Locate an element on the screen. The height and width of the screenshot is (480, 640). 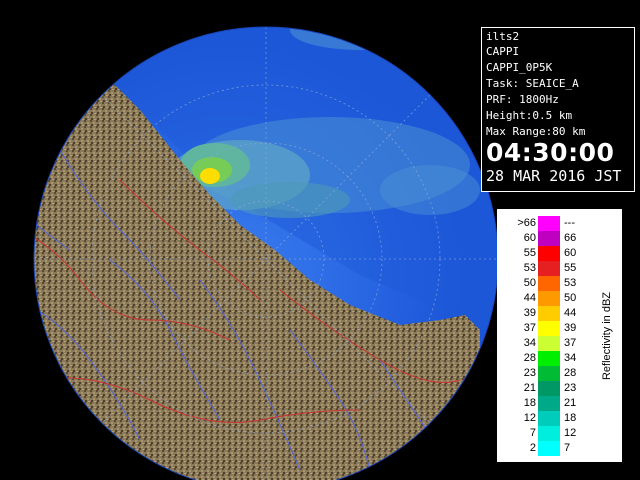
legend-high-value: 12 is located at coordinates (570, 433).